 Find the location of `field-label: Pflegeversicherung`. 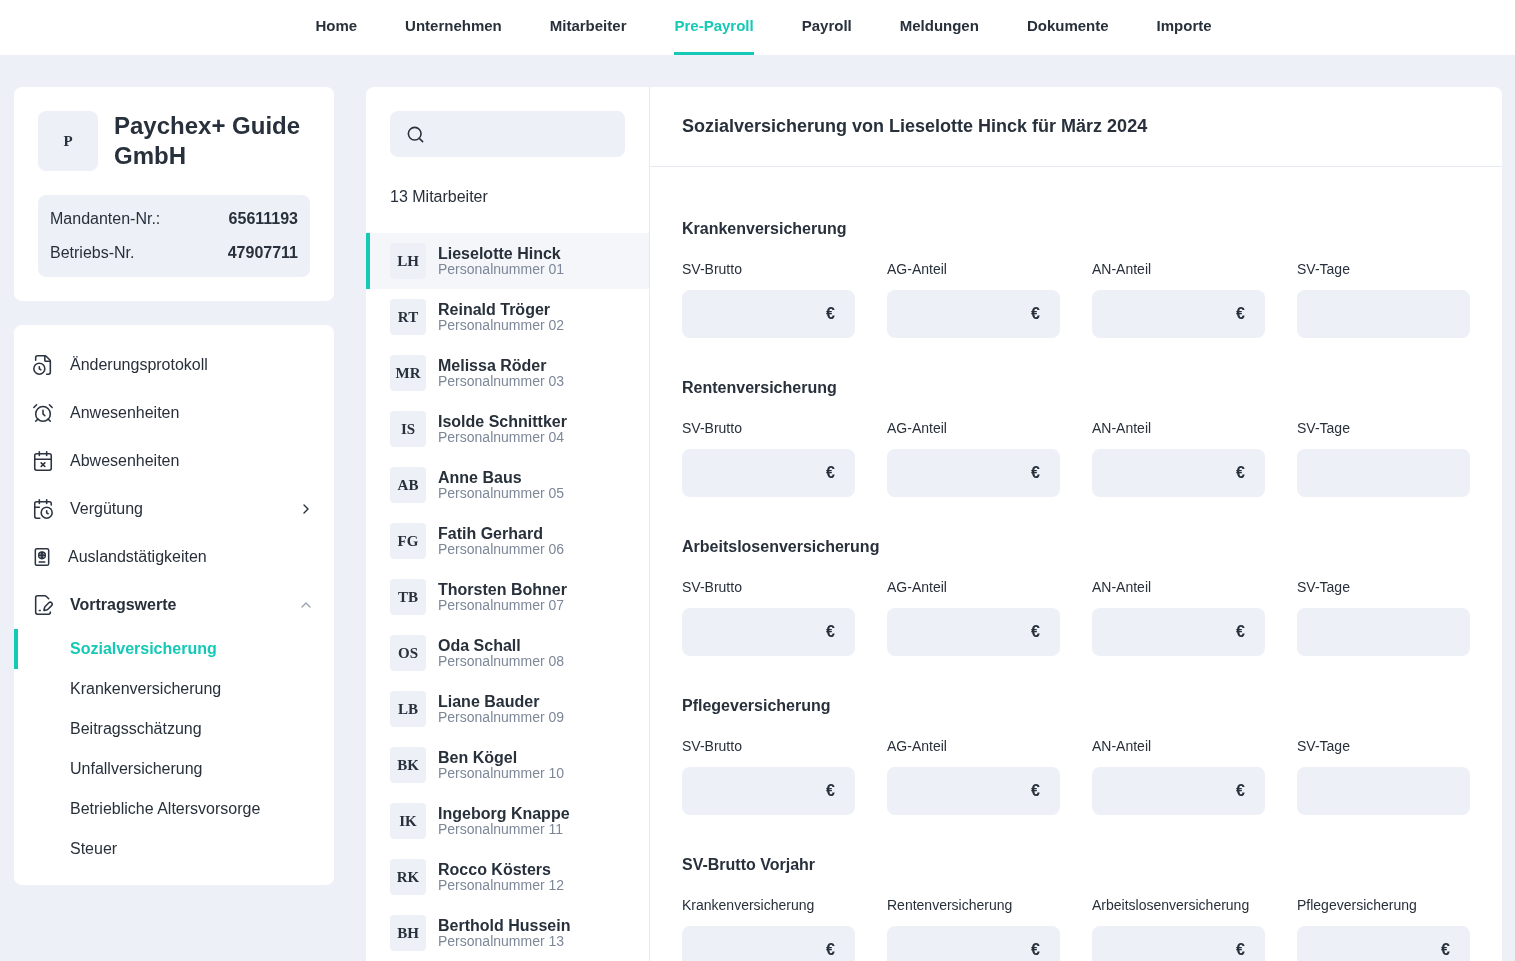

field-label: Pflegeversicherung is located at coordinates (1357, 905).